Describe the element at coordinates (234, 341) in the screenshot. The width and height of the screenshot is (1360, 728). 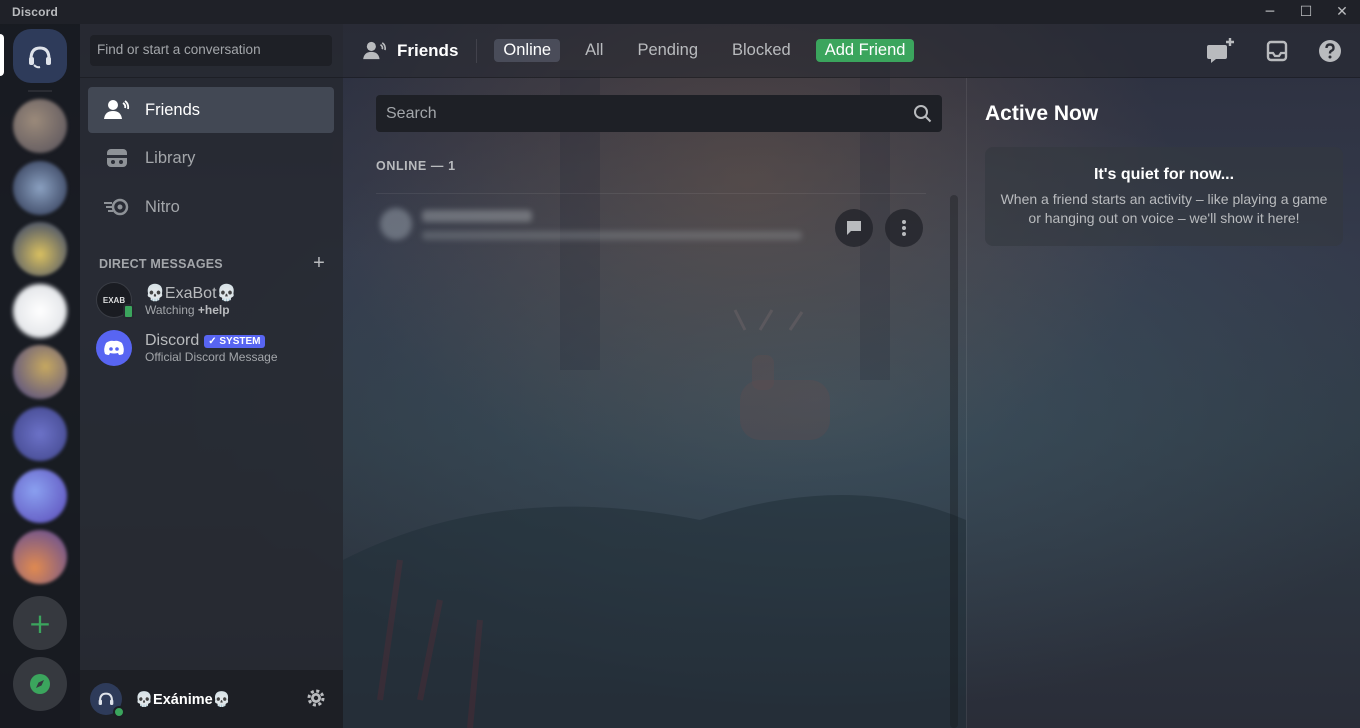
I see `system-badge: ✓ SYSTEM` at that location.